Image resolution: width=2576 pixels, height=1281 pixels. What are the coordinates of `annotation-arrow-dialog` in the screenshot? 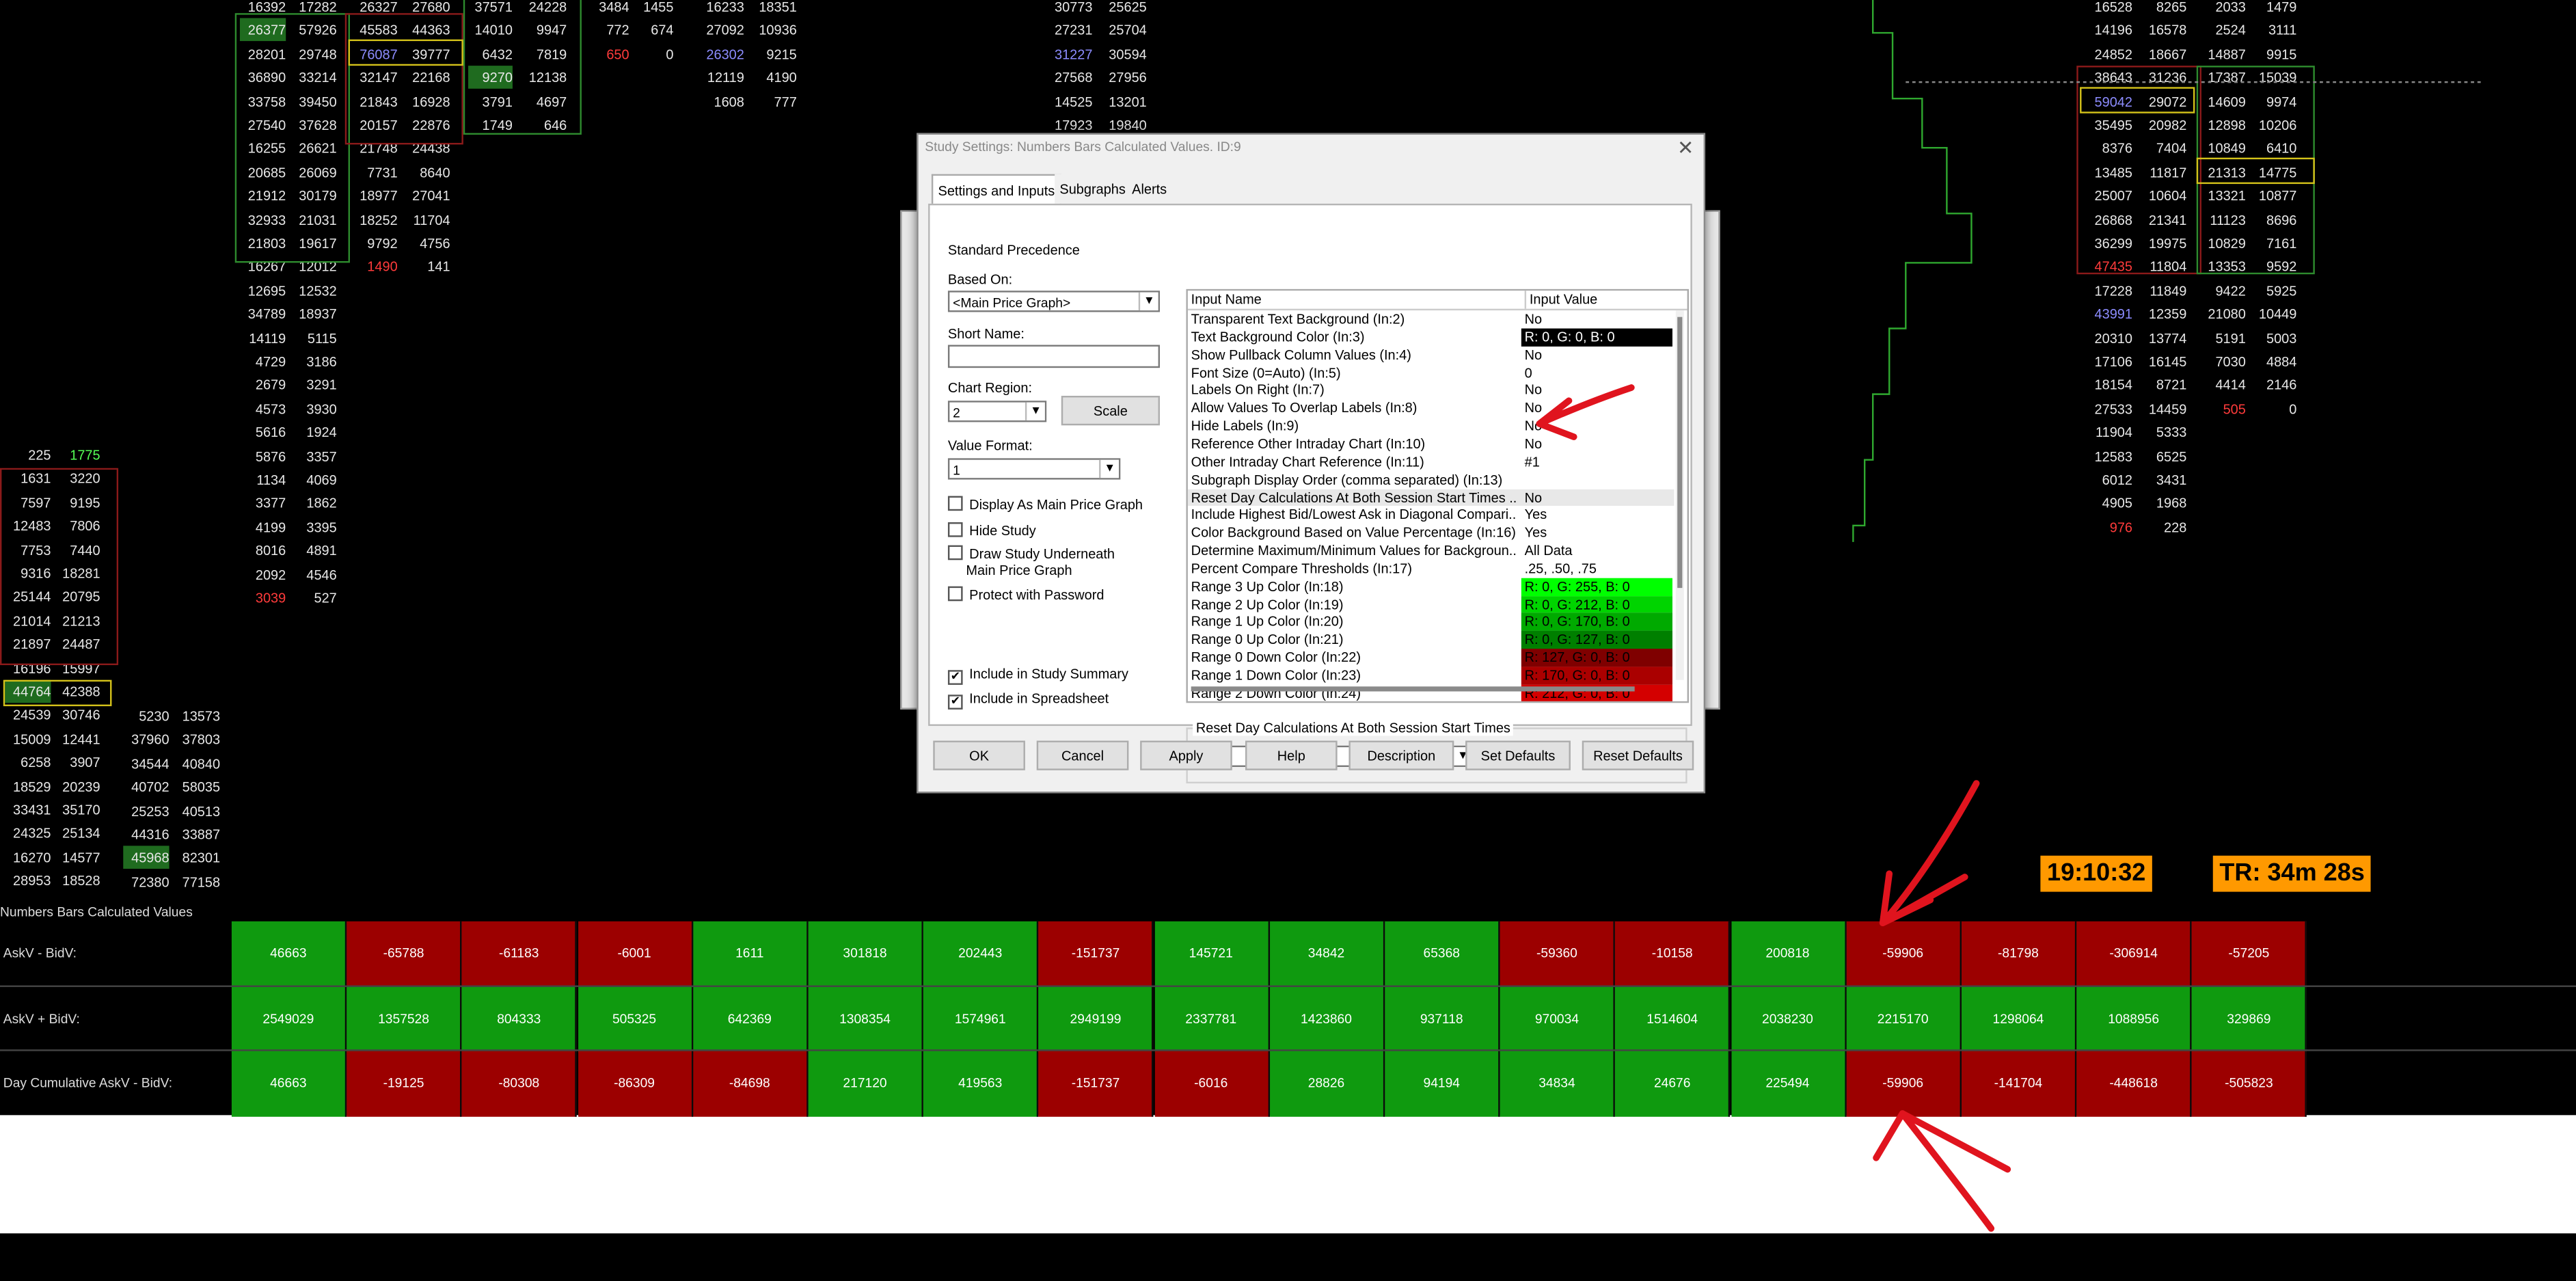 It's located at (1585, 412).